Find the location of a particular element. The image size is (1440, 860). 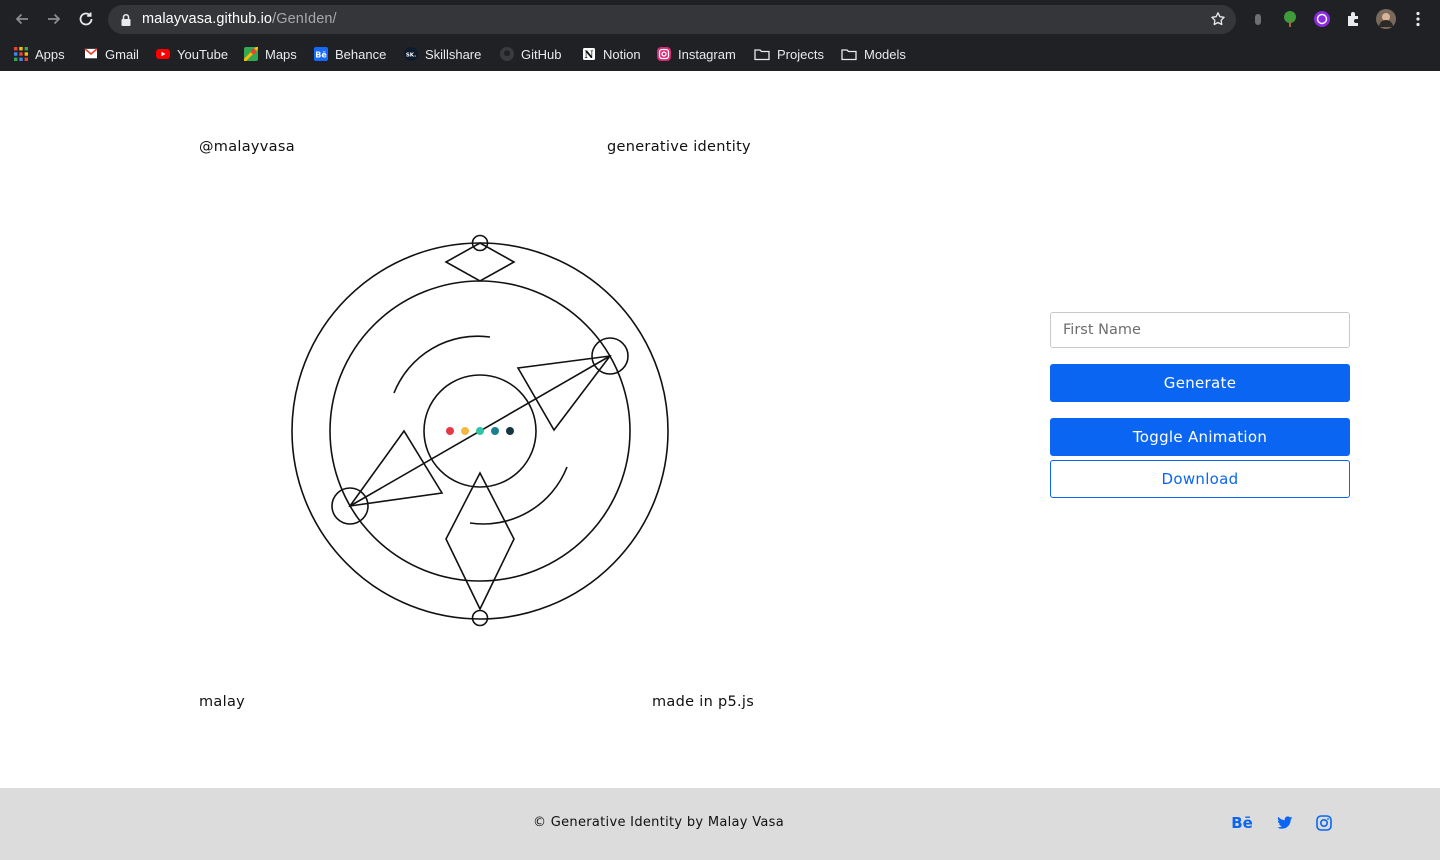

bookmark-label: Behance is located at coordinates (361, 54).